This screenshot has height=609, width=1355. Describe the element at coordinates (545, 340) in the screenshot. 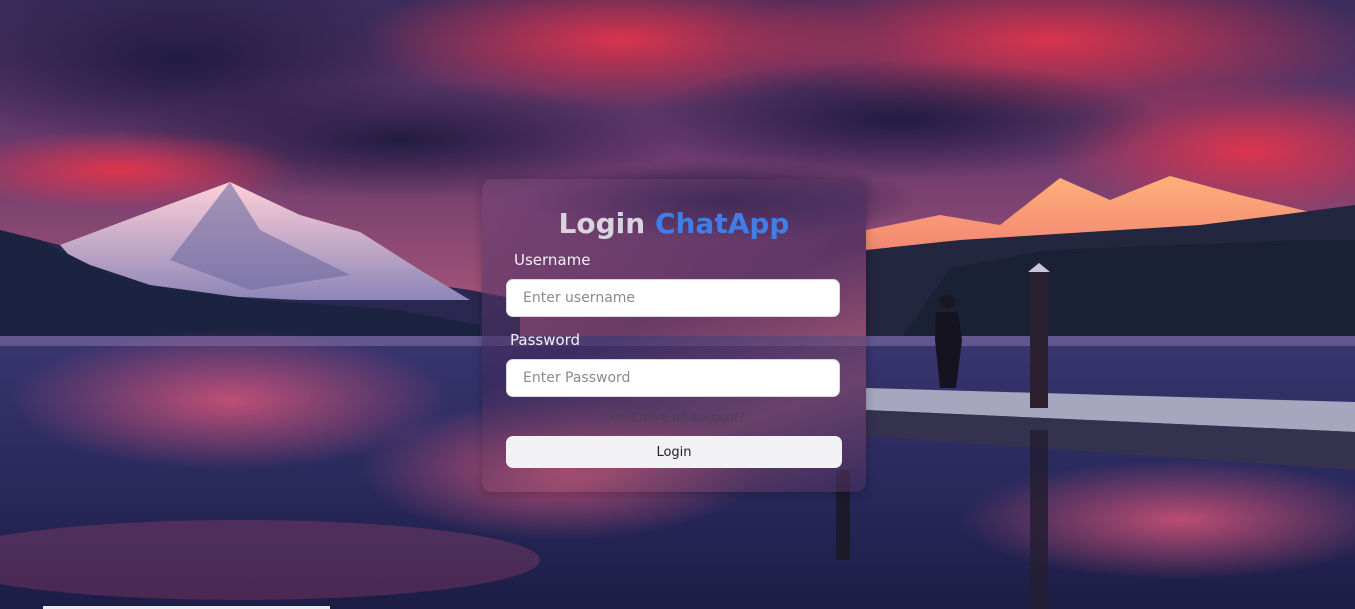

I see `password-label: Password` at that location.